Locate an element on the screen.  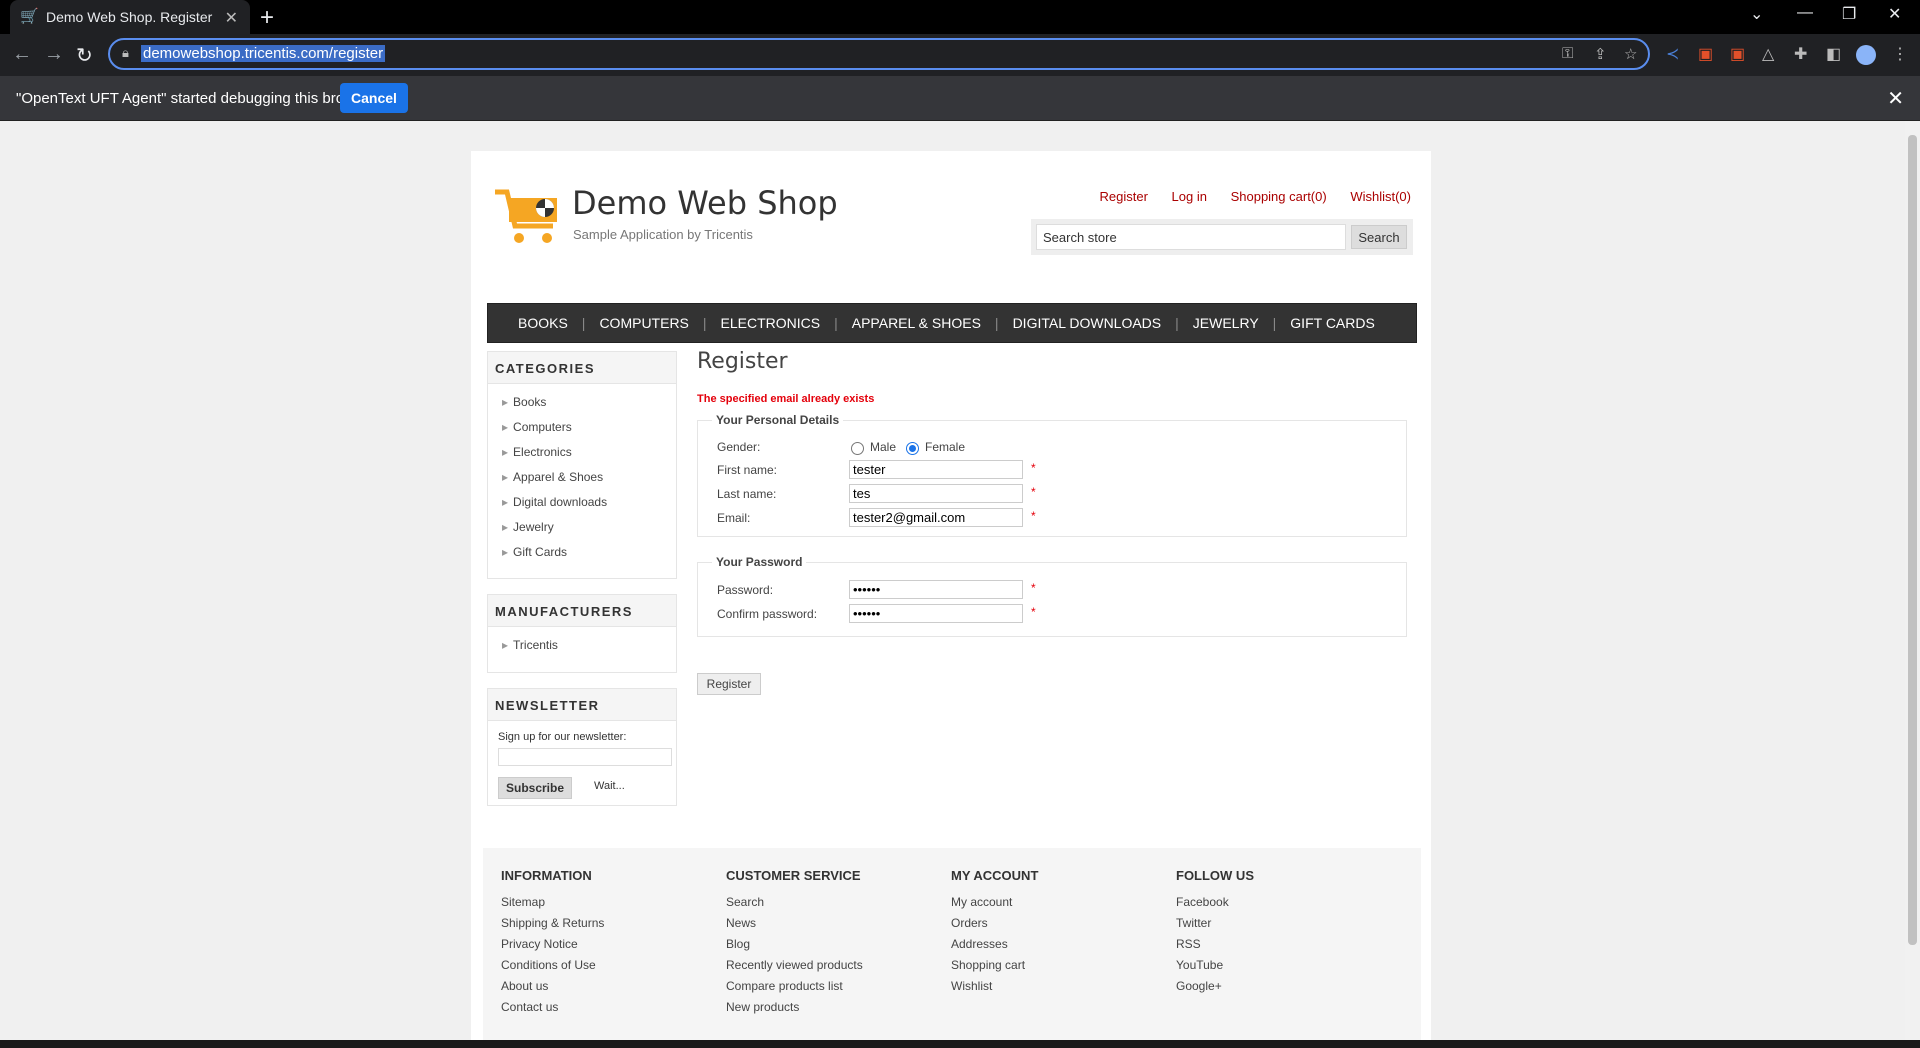
wishlist-link: Wishlist(0) is located at coordinates (1380, 196).